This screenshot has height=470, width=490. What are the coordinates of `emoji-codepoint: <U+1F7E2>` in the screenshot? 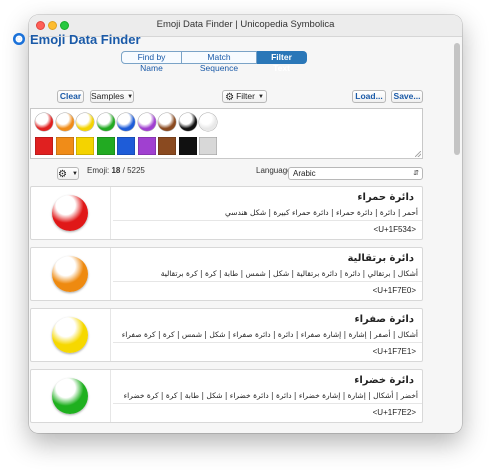 It's located at (394, 412).